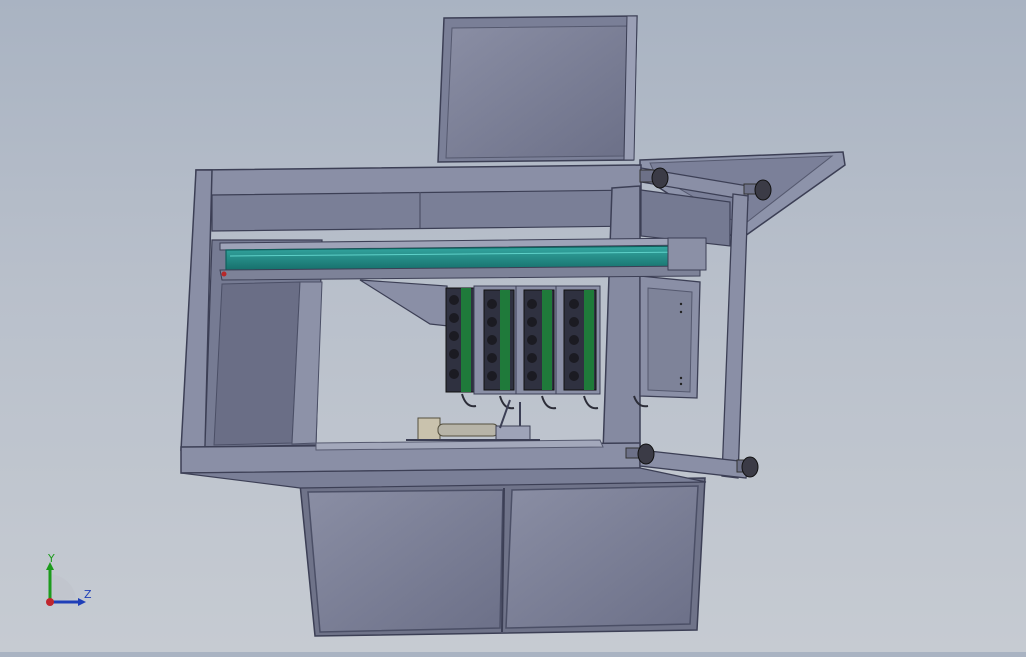  I want to click on axis-triad: Y Z, so click(71, 583).